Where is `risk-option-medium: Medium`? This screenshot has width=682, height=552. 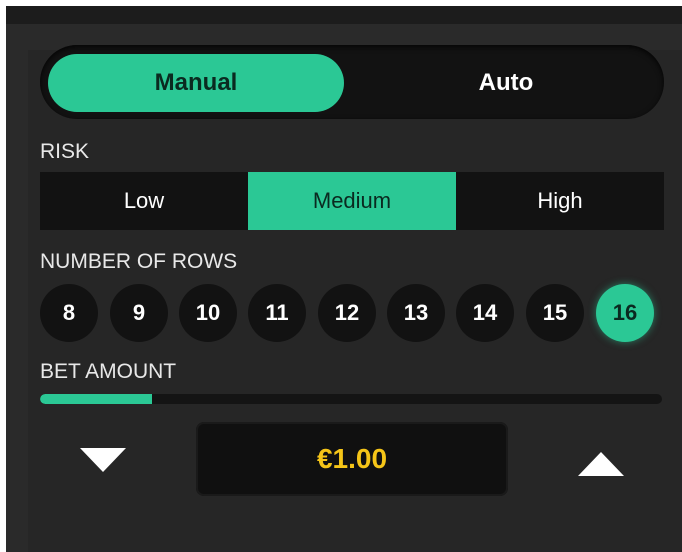 risk-option-medium: Medium is located at coordinates (352, 201).